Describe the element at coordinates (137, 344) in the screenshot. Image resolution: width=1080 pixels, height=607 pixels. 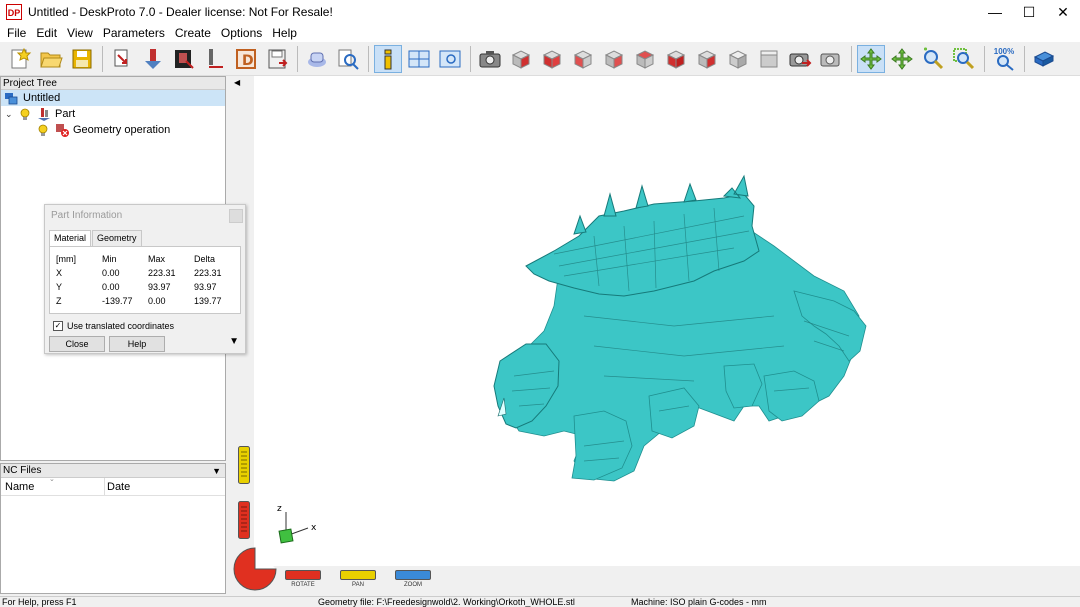
I see `help-button: Help` at that location.